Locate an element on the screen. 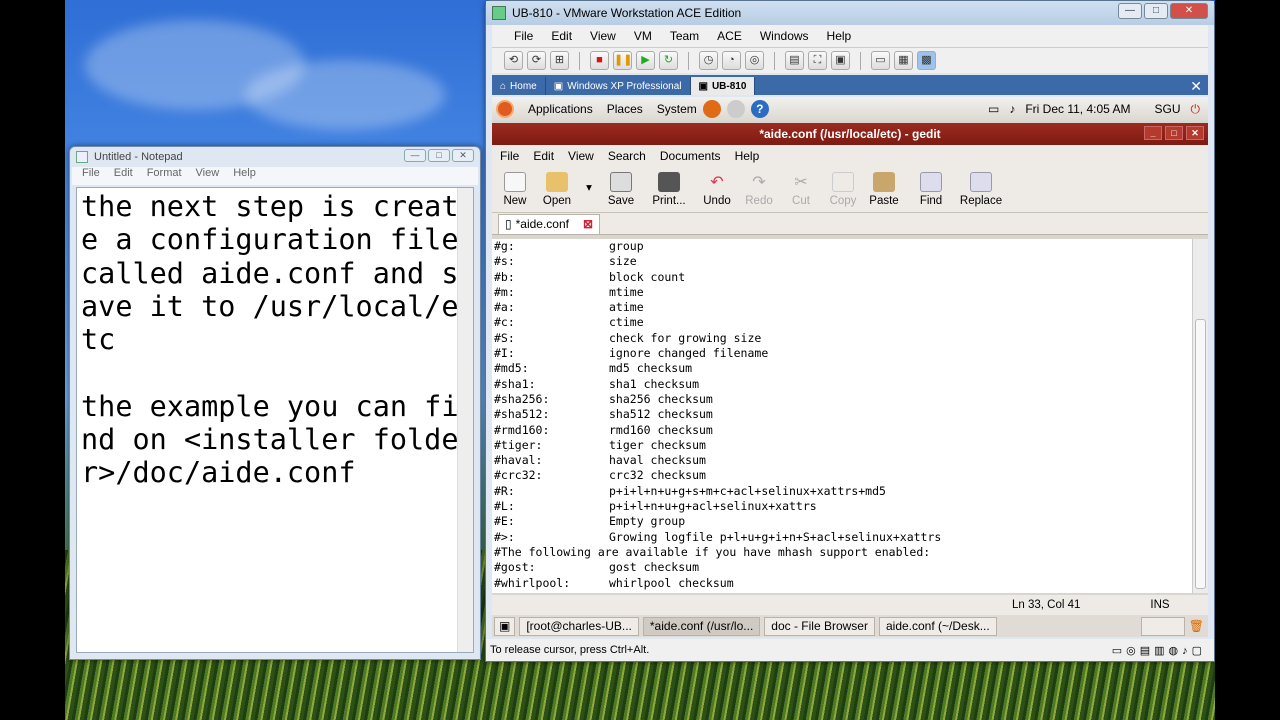 This screenshot has width=1280, height=720. clock-icon: ◔ is located at coordinates (731, 60).